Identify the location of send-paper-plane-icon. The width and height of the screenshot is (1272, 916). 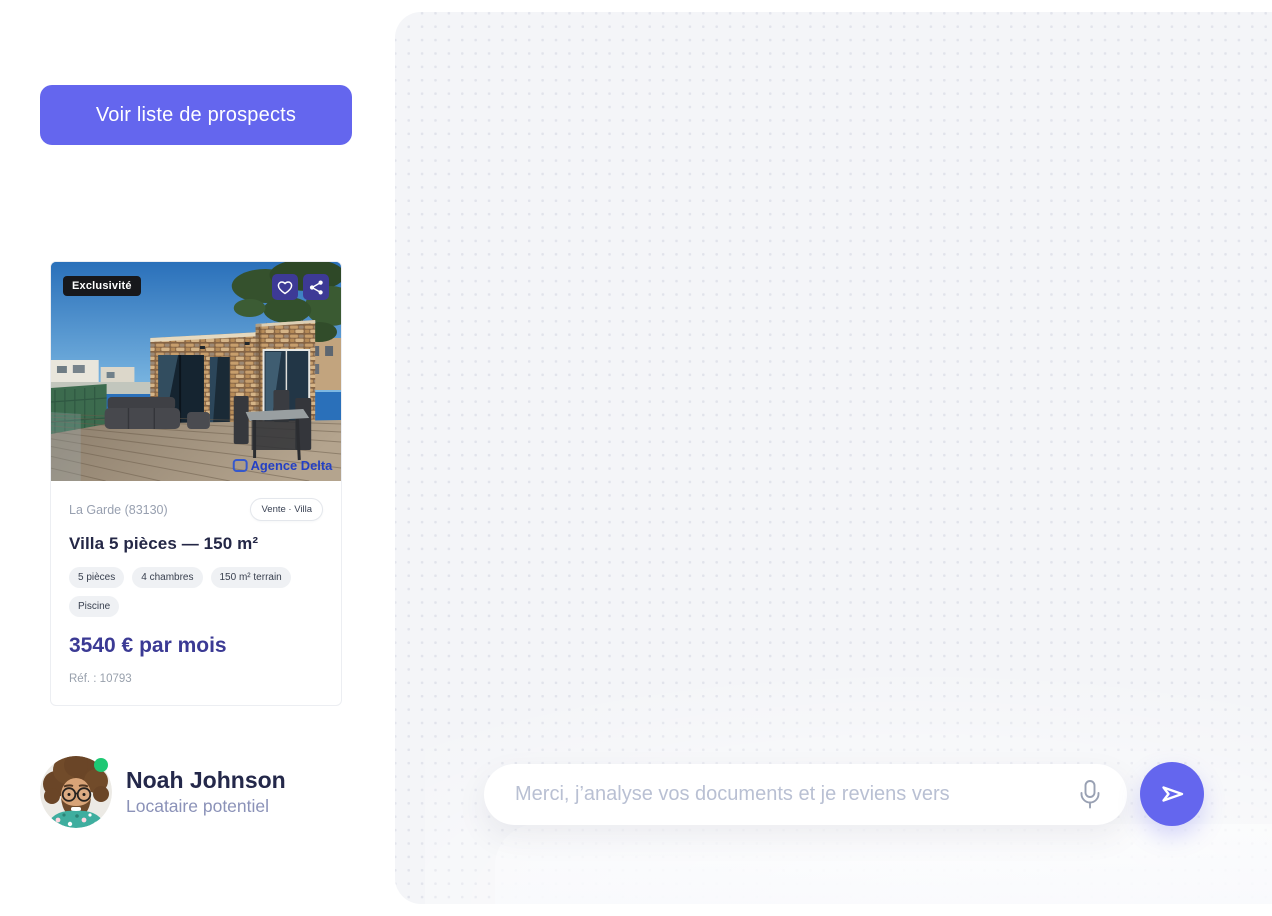
(1173, 794).